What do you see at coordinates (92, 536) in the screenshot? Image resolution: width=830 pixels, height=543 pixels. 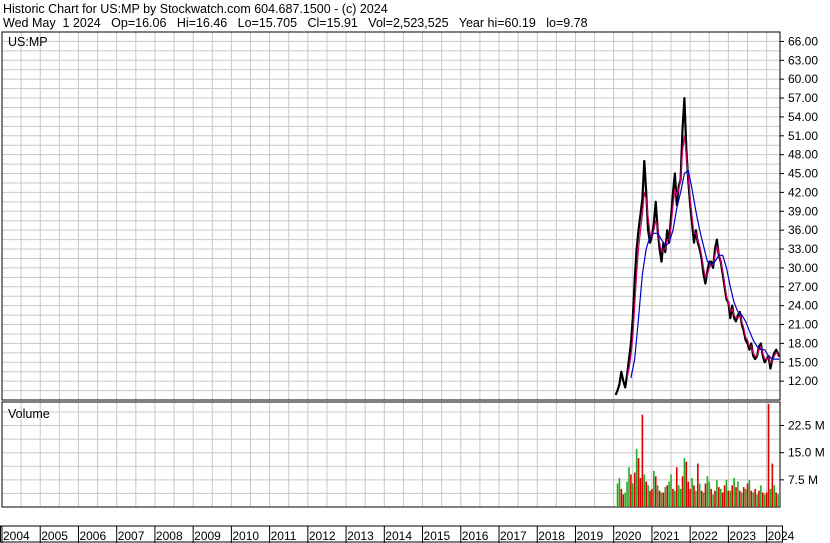 I see `x-tick-label: 2006` at bounding box center [92, 536].